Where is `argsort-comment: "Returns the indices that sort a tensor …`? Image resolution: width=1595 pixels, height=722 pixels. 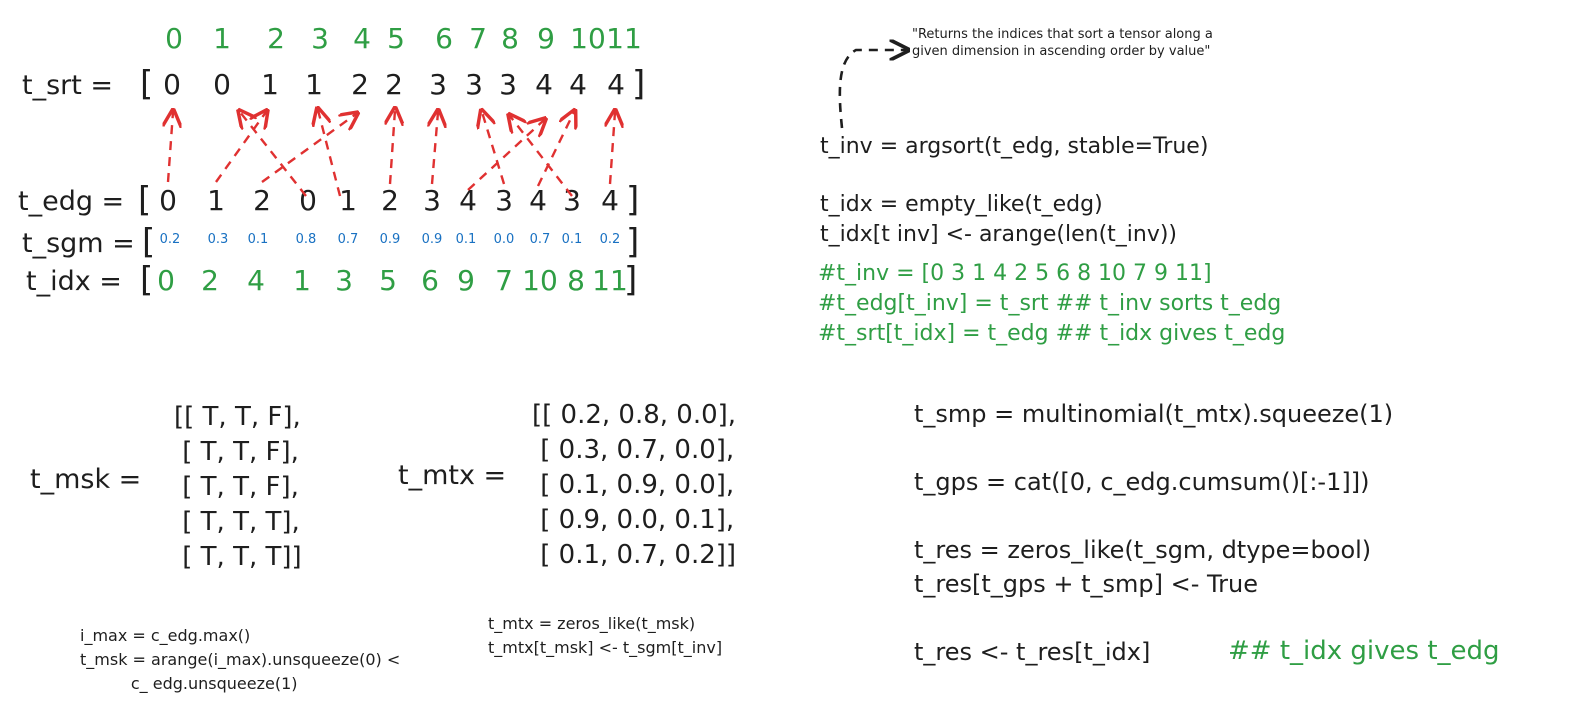
argsort-comment: "Returns the indices that sort a tensor … is located at coordinates (1062, 43).